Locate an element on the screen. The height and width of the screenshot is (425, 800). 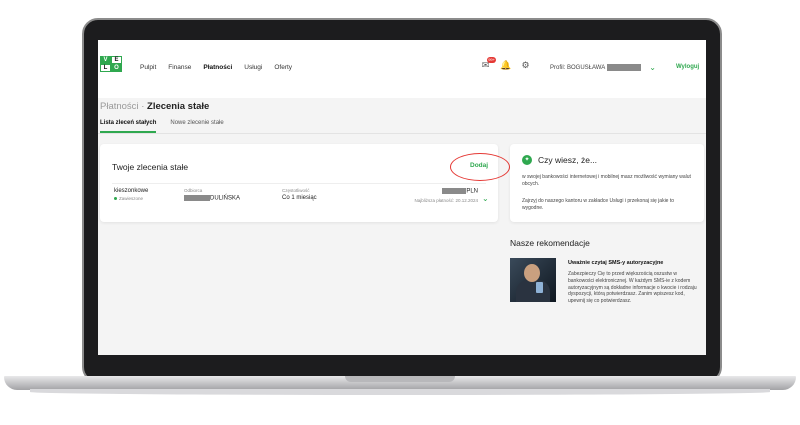
recipient-name: DULIŃSKA is located at coordinates (225, 198).